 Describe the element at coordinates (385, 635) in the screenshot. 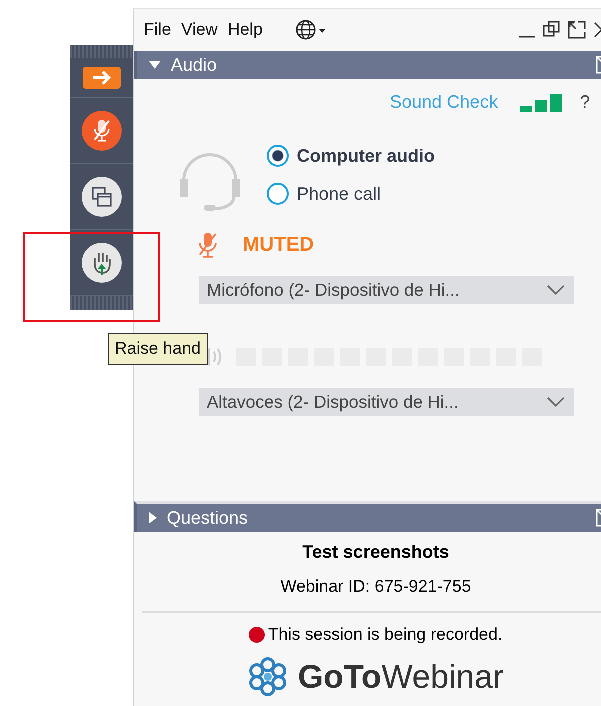

I see `recording-notice: This session is being recorded.` at that location.